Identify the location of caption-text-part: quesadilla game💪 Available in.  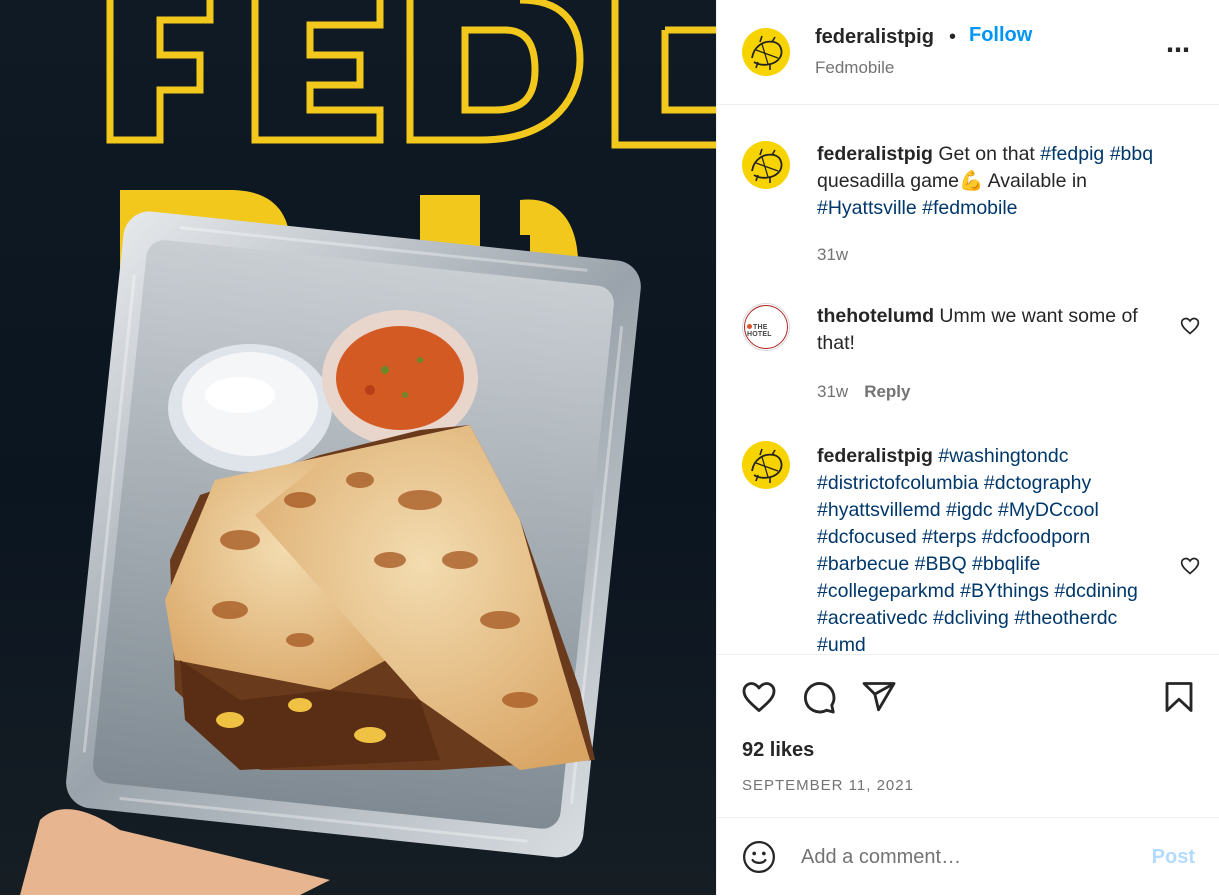
(952, 181).